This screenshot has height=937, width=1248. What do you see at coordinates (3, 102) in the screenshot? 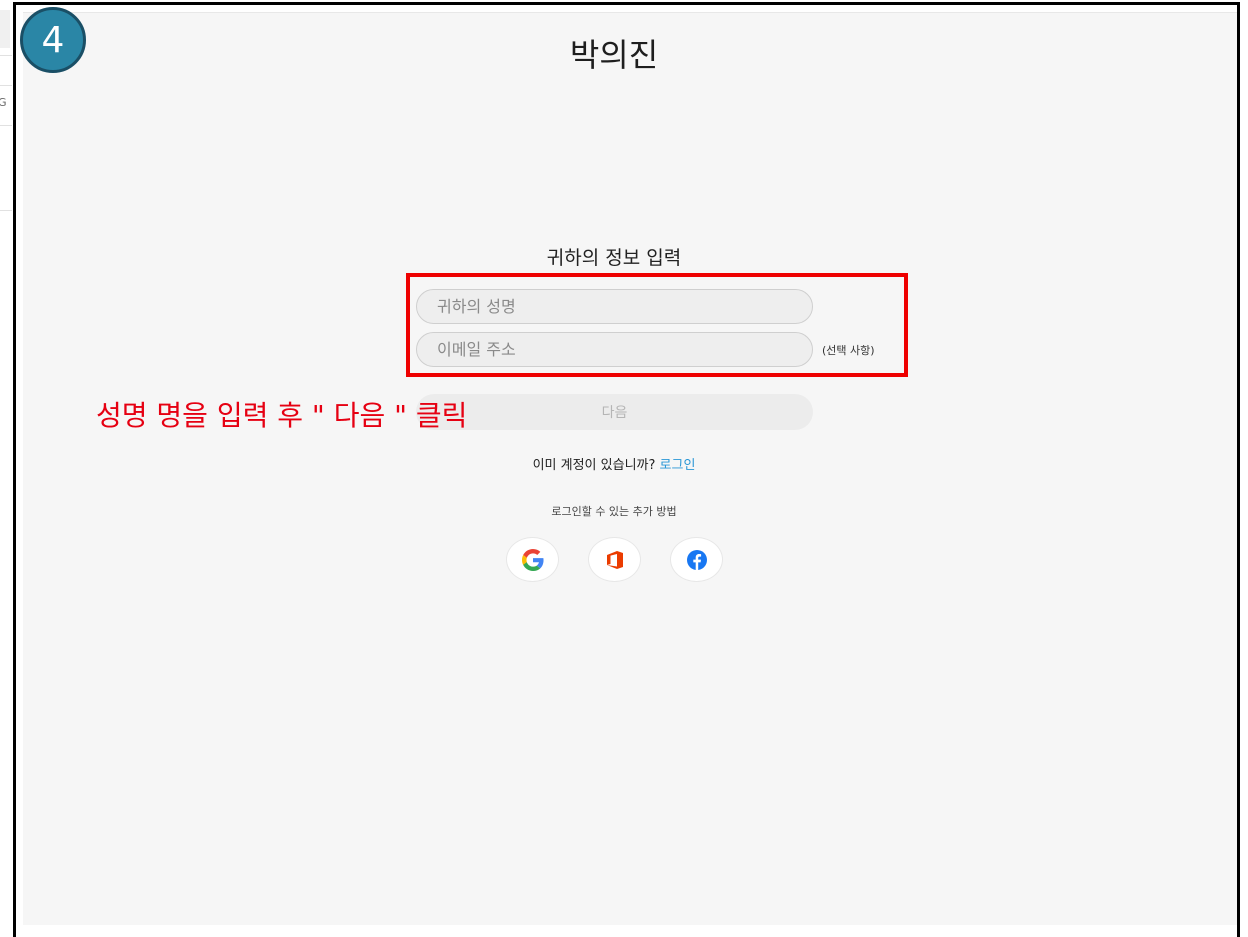
I see `background-window-text: G` at bounding box center [3, 102].